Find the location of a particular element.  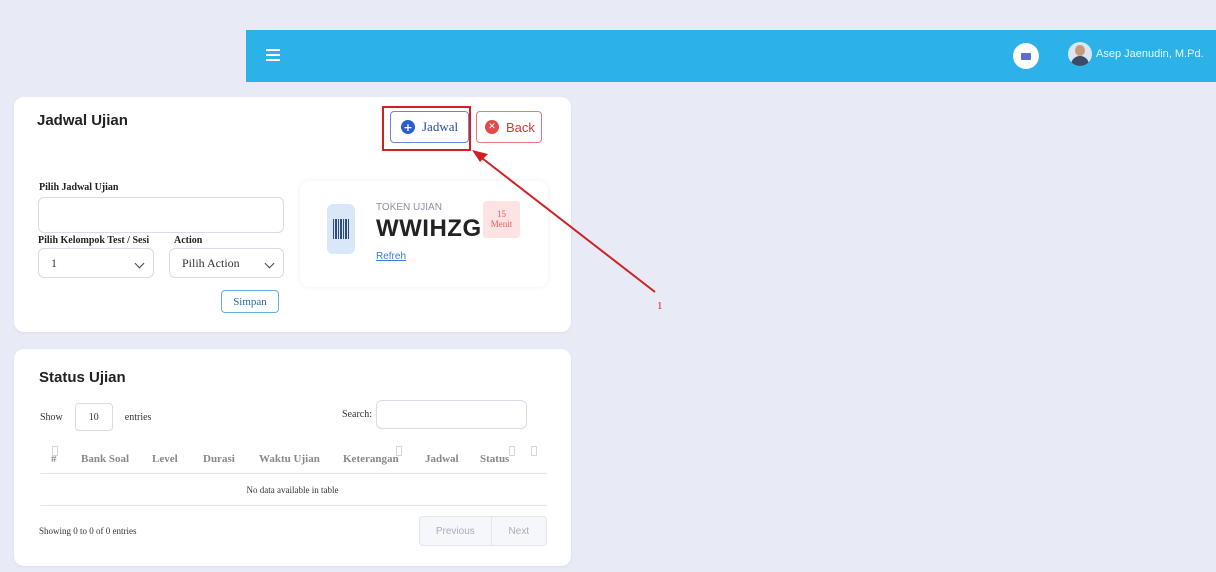

annotation-number: 1 is located at coordinates (660, 306).